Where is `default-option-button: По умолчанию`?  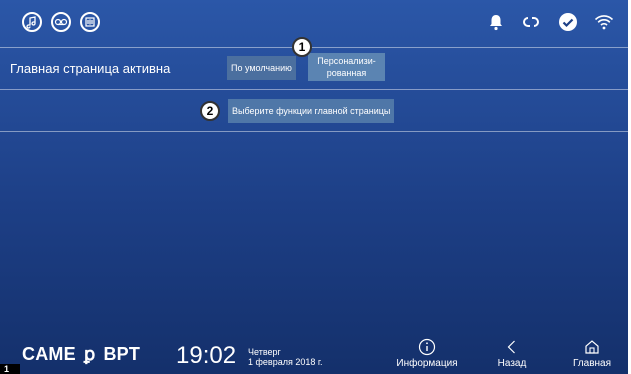
default-option-button: По умолчанию is located at coordinates (261, 68).